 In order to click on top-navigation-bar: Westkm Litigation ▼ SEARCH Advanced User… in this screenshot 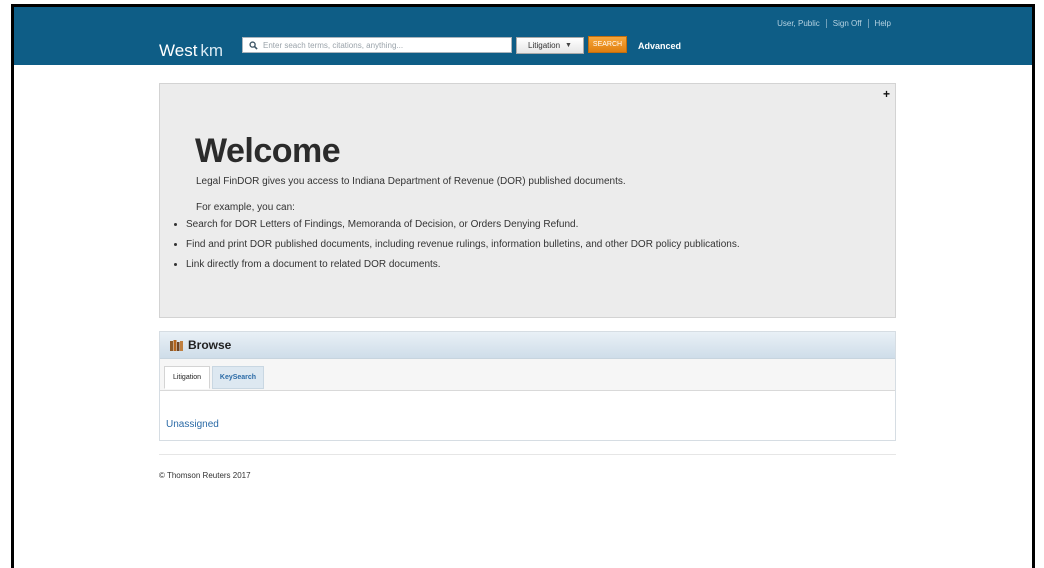, I will do `click(523, 36)`.